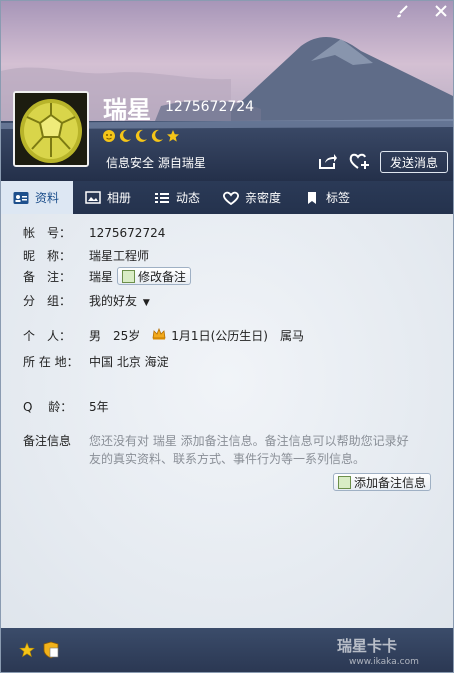 The image size is (454, 673). I want to click on nickname-label: 昵 称：, so click(47, 256).